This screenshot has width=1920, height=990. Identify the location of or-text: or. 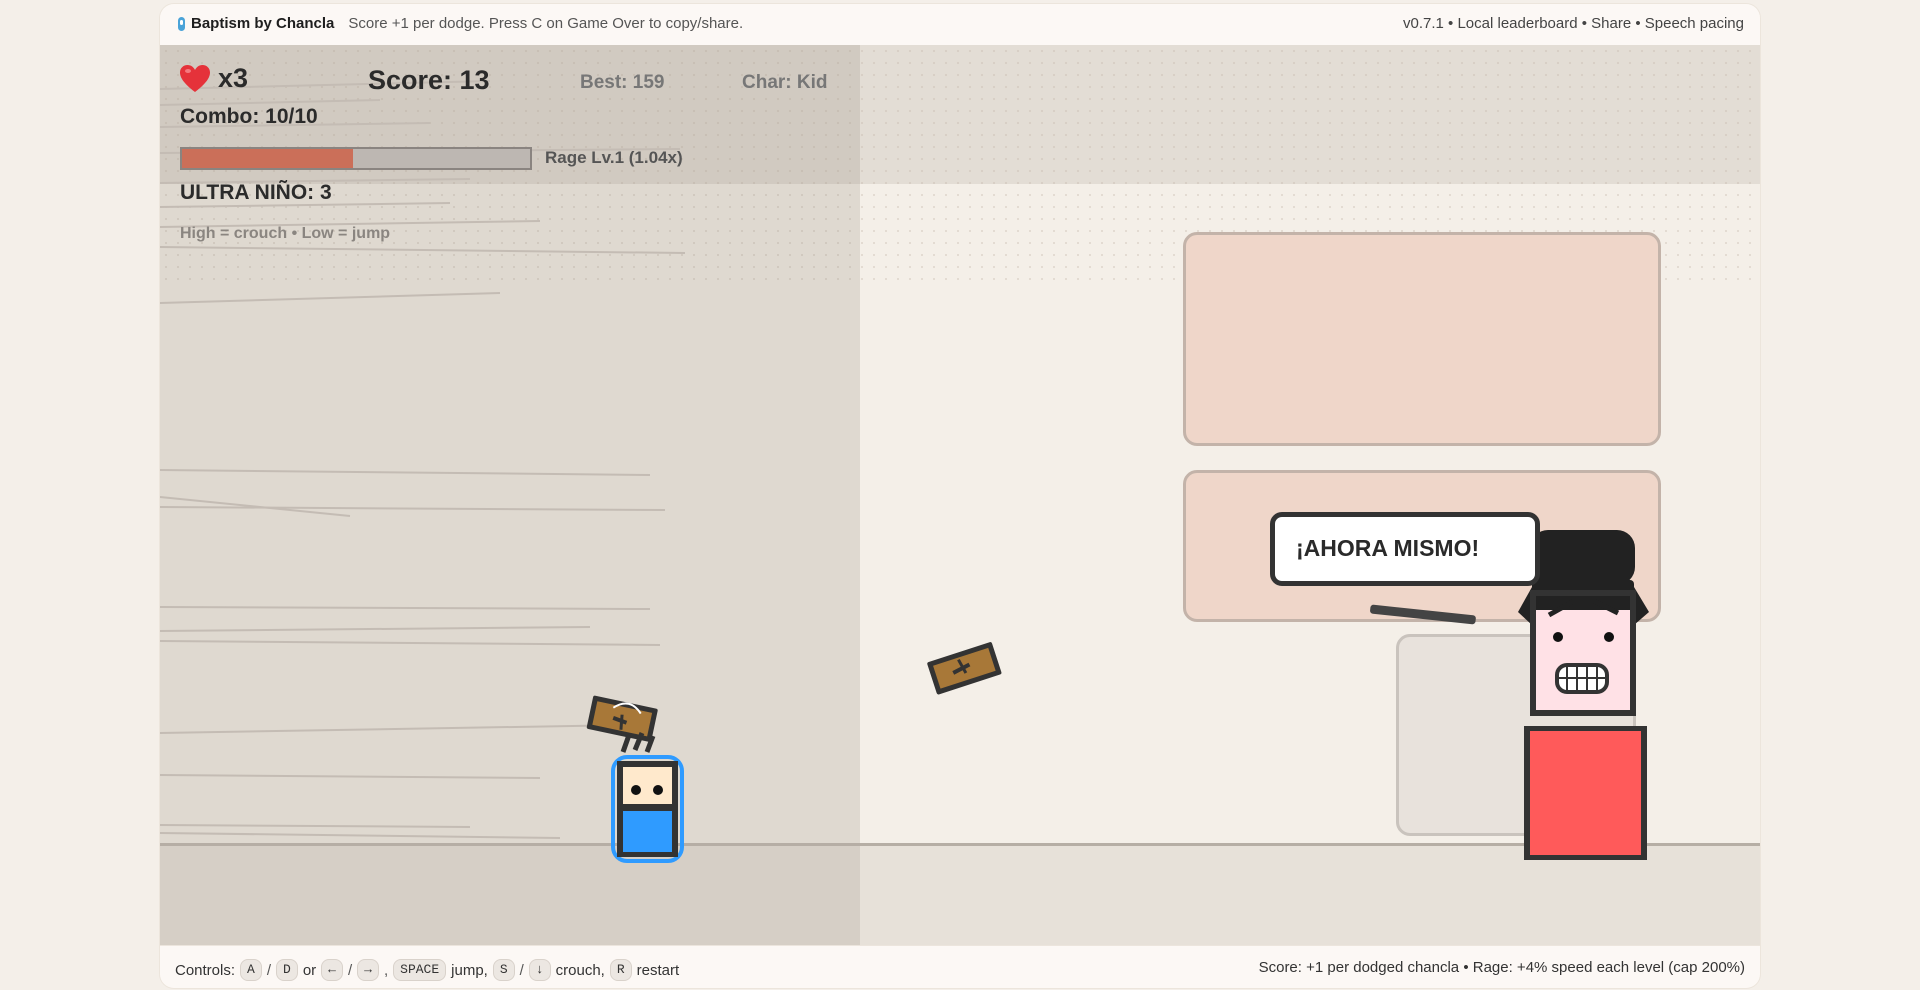
(309, 970).